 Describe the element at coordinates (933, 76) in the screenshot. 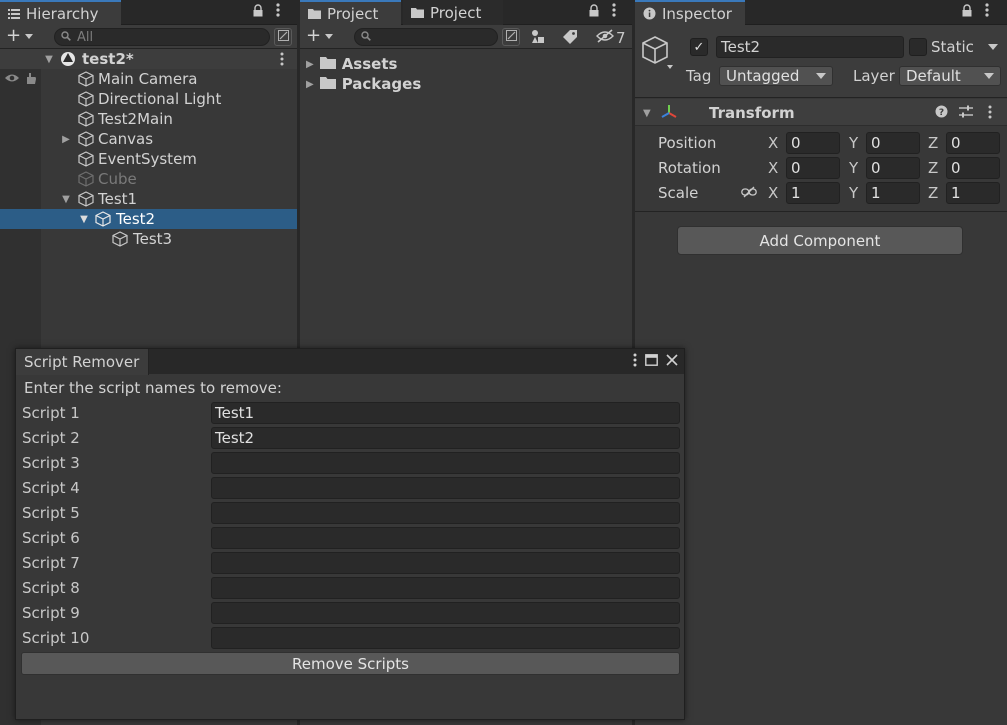

I see `layer-value: Default` at that location.